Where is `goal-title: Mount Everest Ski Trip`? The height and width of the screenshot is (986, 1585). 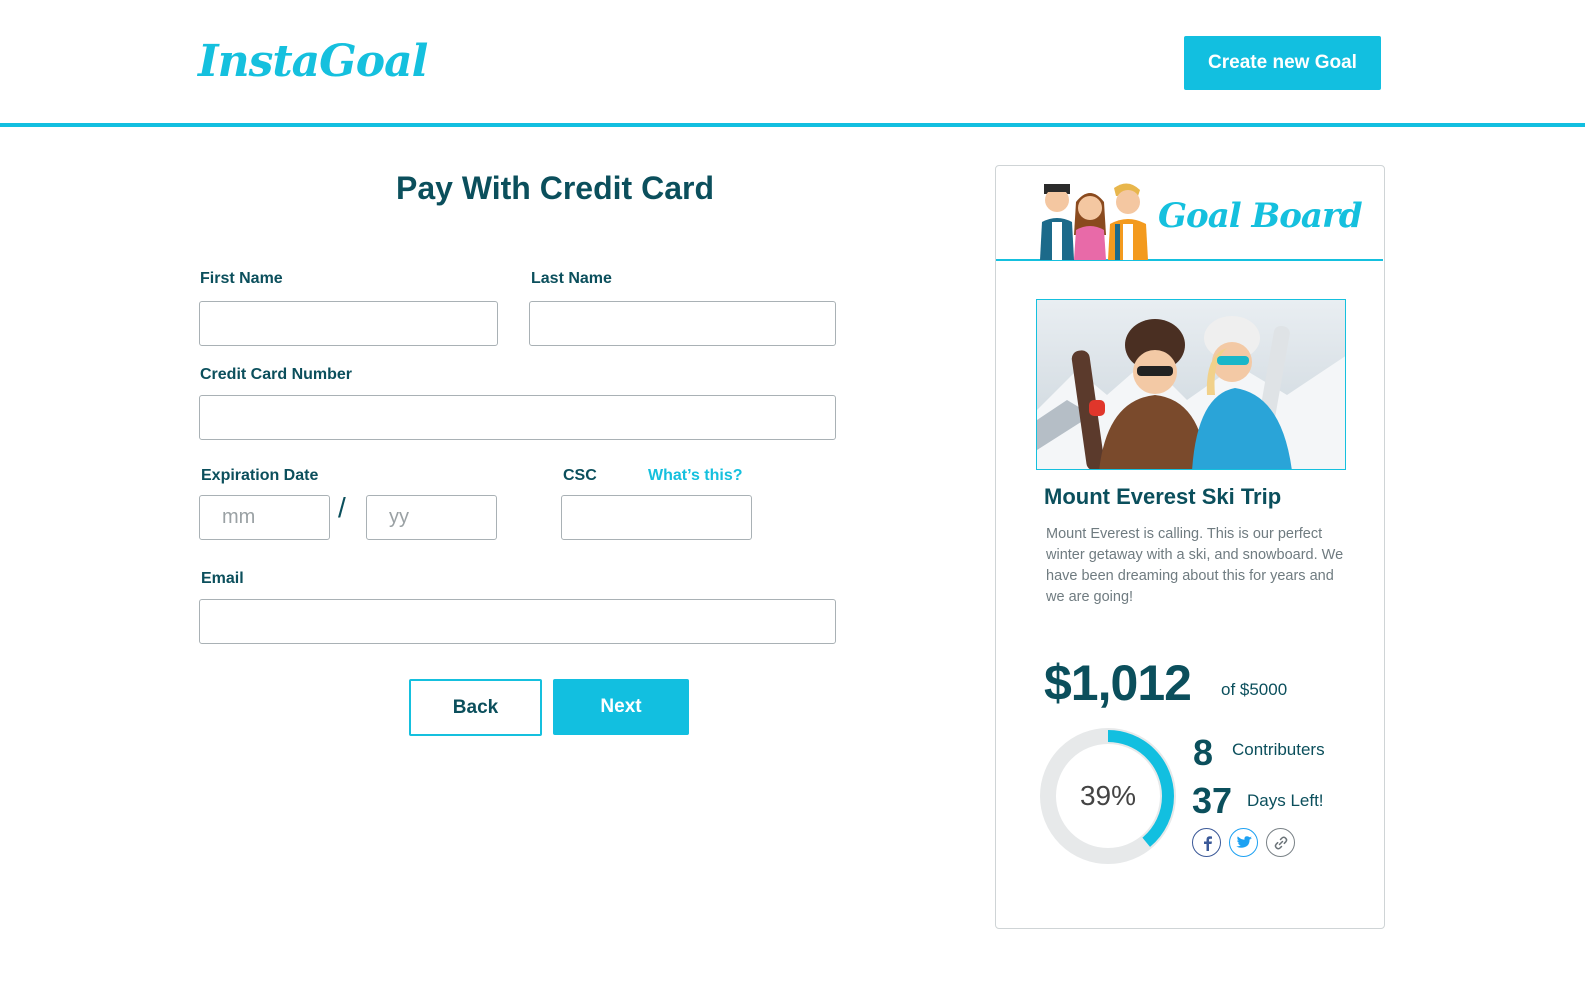
goal-title: Mount Everest Ski Trip is located at coordinates (1162, 497).